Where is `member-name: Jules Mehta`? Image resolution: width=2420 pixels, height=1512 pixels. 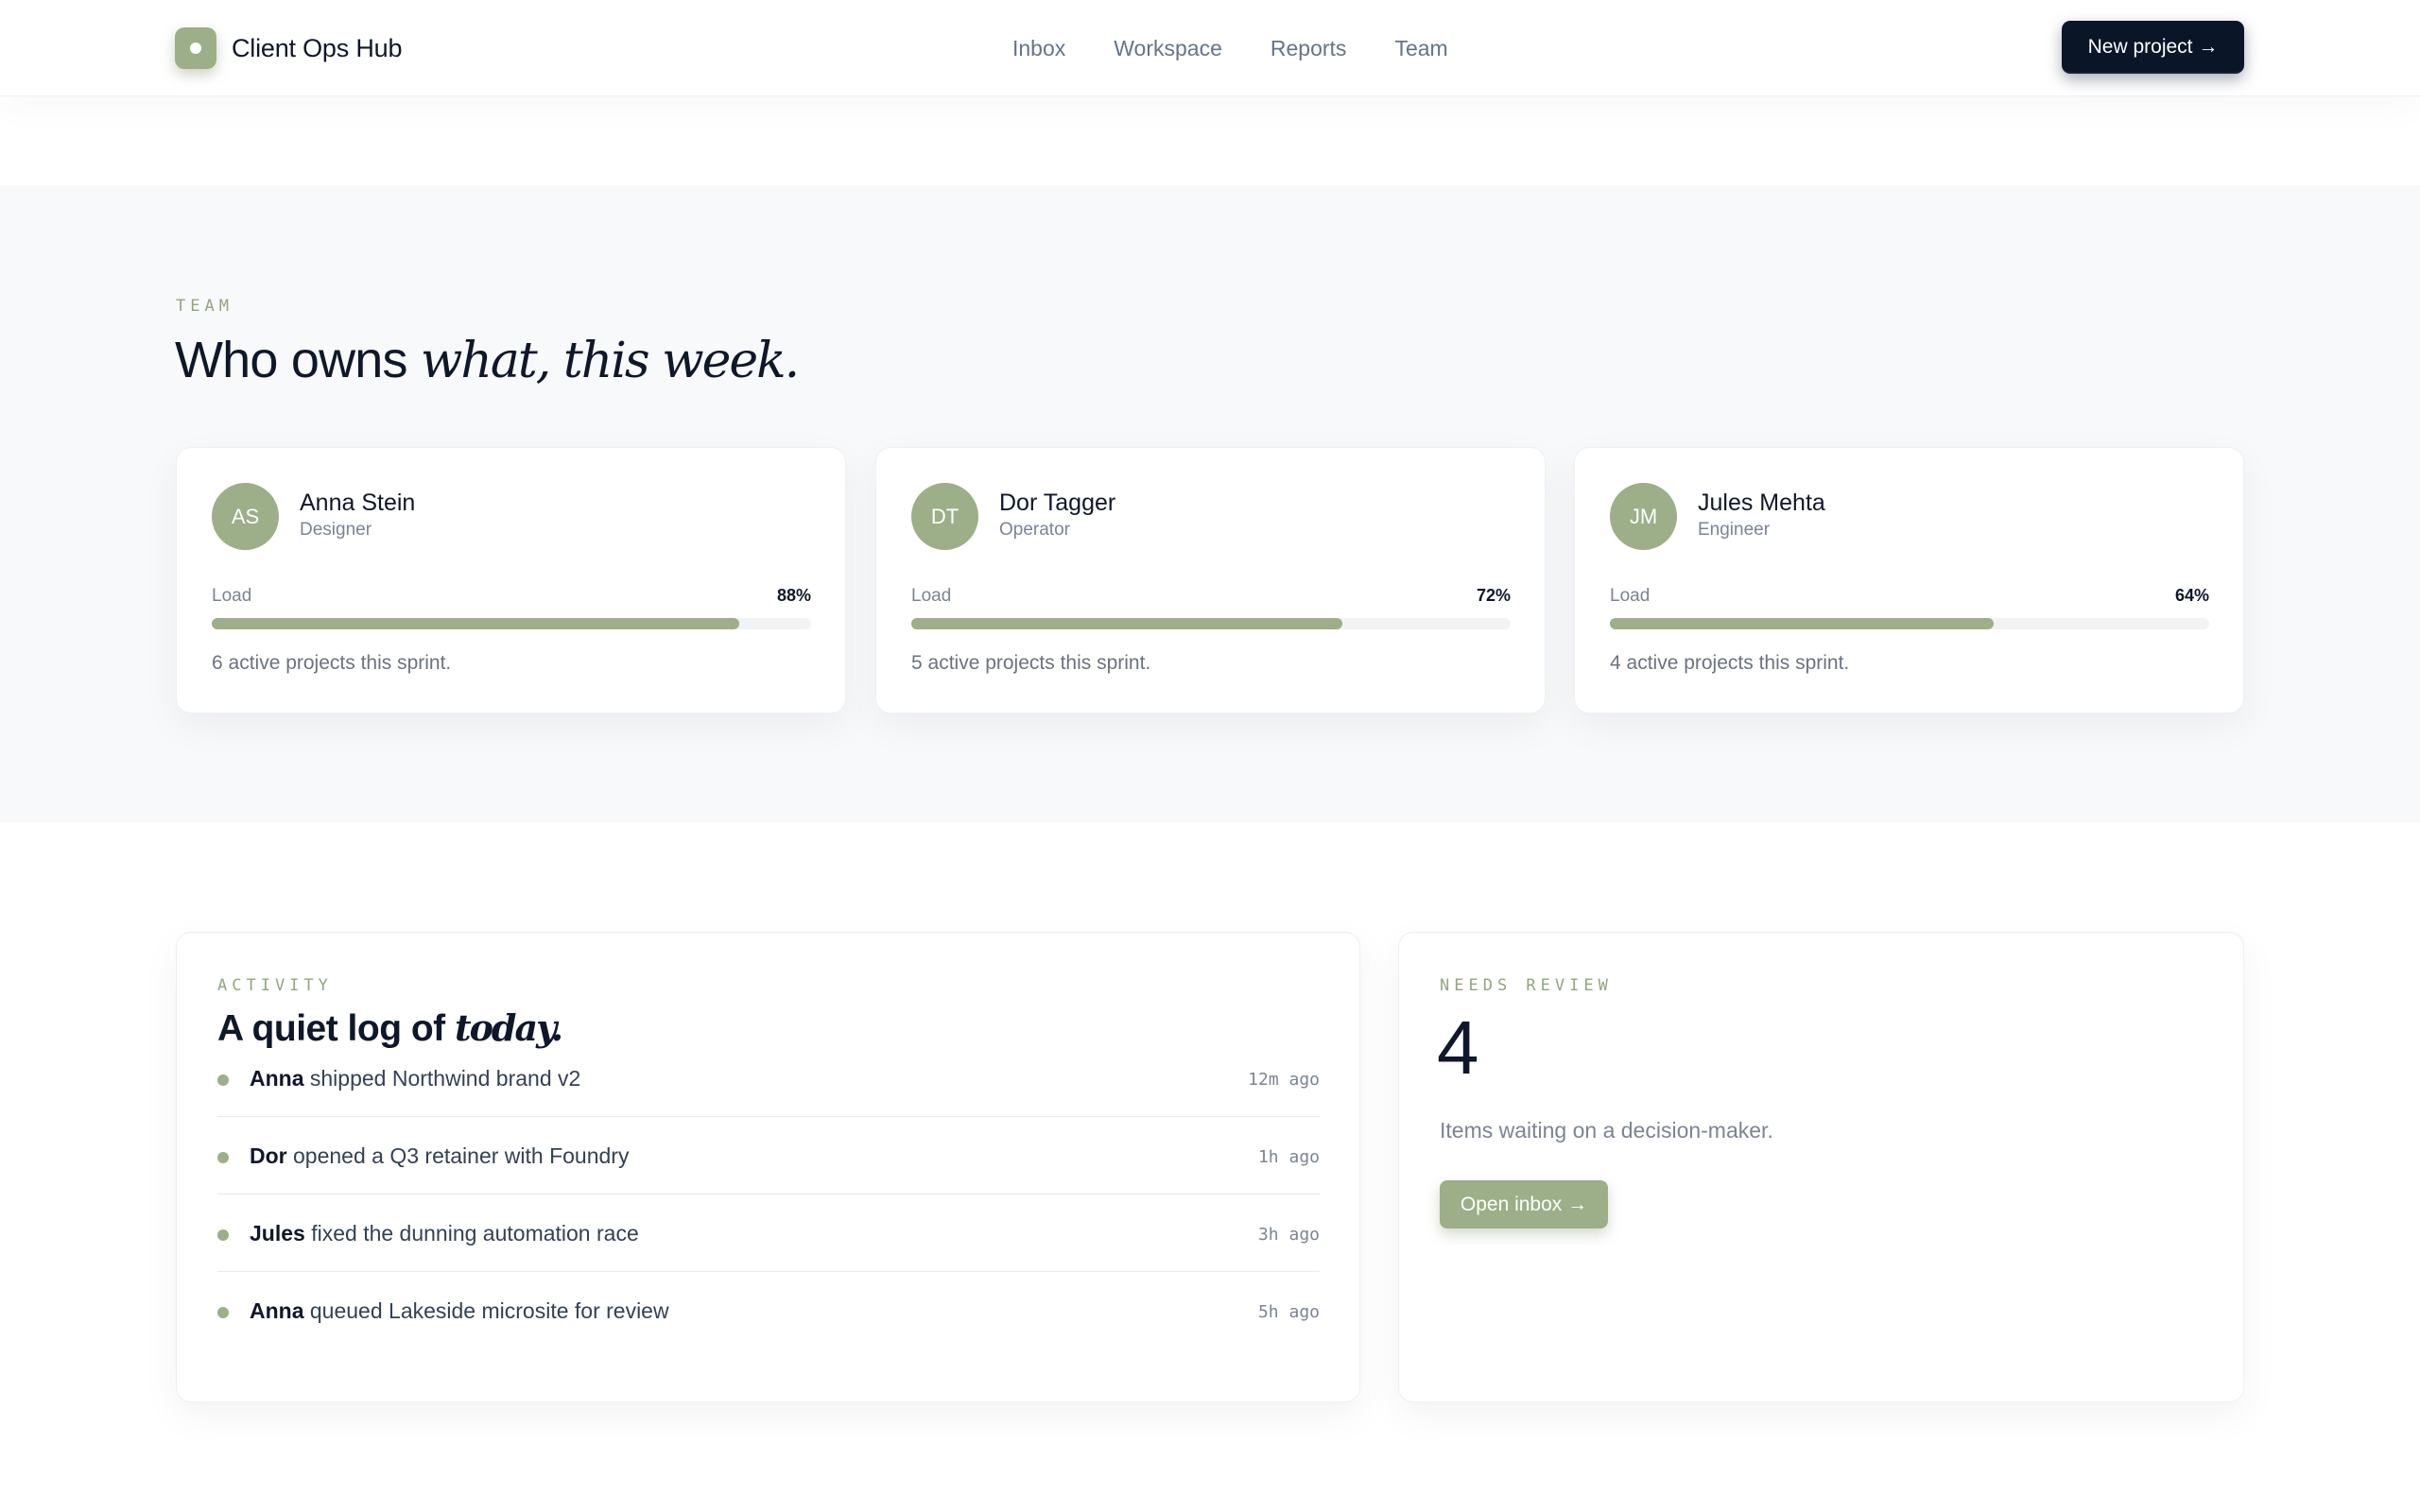 member-name: Jules Mehta is located at coordinates (1761, 503).